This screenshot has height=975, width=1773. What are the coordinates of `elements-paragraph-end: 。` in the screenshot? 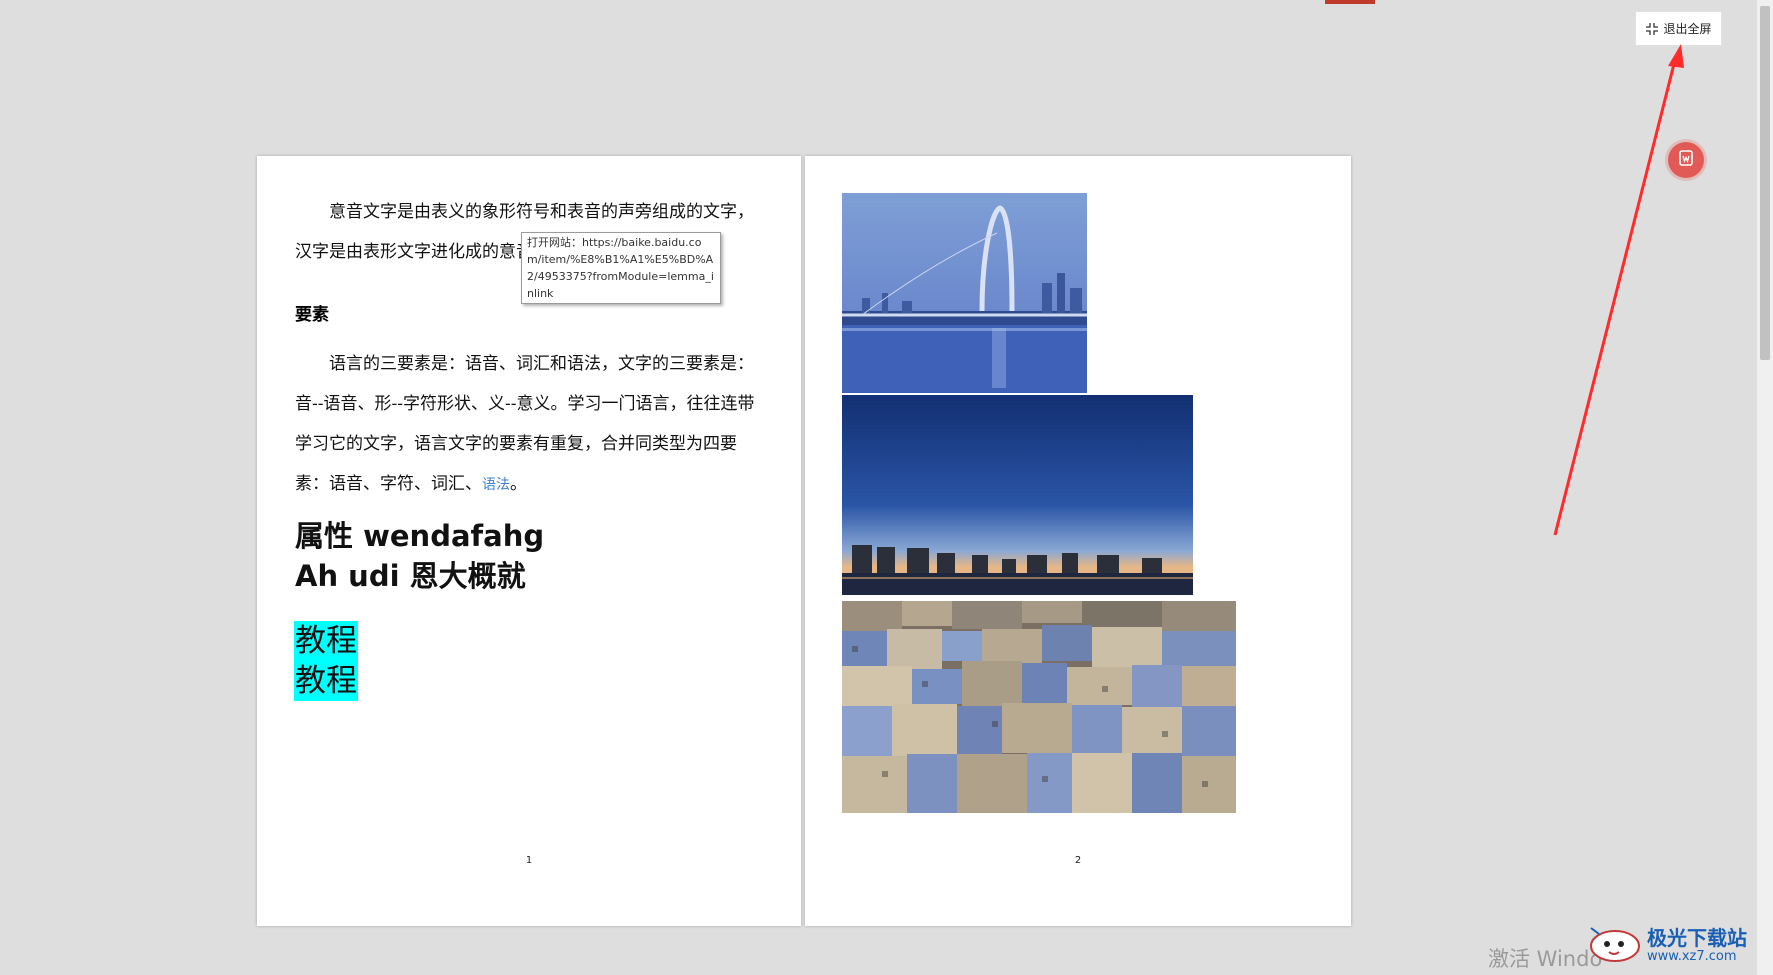 It's located at (518, 484).